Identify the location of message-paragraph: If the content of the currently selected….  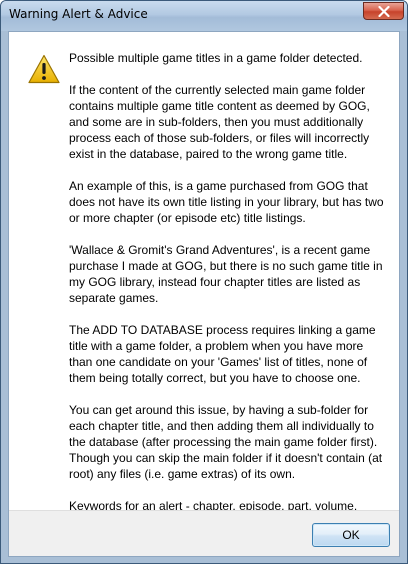
(219, 122).